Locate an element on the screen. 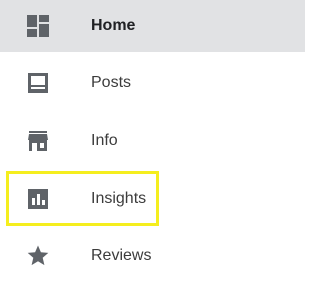 The image size is (320, 290). nav-item-label: Posts is located at coordinates (111, 82).